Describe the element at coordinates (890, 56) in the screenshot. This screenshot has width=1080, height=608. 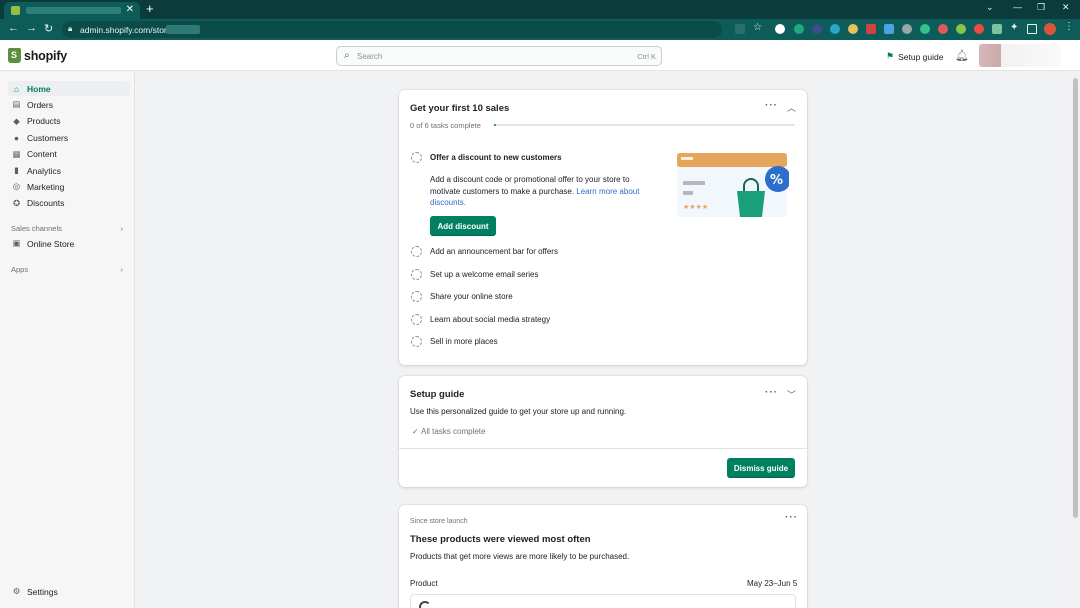
I see `flag-icon: ⚑` at that location.